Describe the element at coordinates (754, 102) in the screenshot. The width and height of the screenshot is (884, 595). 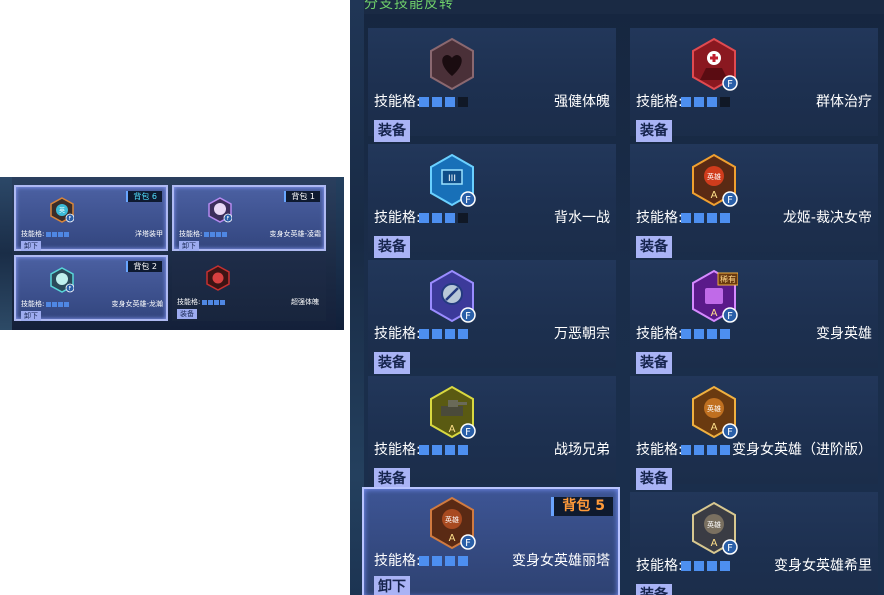
I see `skill-slot-row: 技能格: 群体治疗` at that location.